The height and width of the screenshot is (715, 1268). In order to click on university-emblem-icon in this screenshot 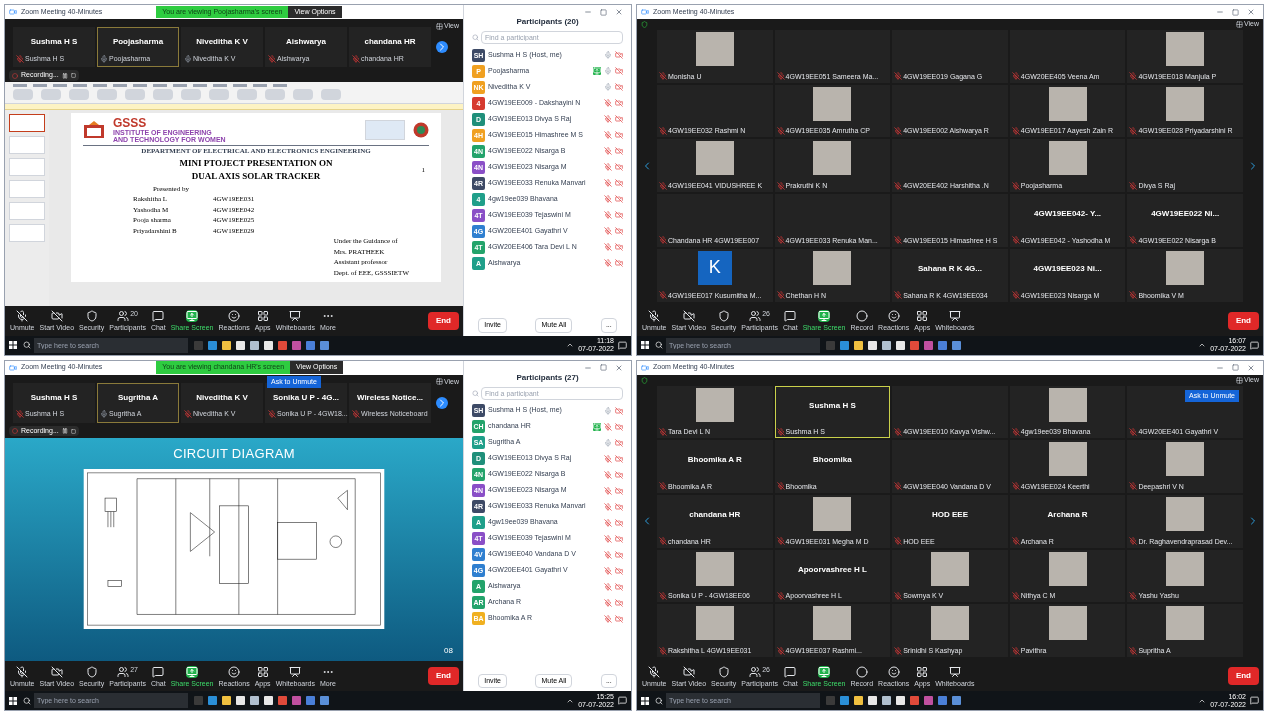, I will do `click(421, 130)`.